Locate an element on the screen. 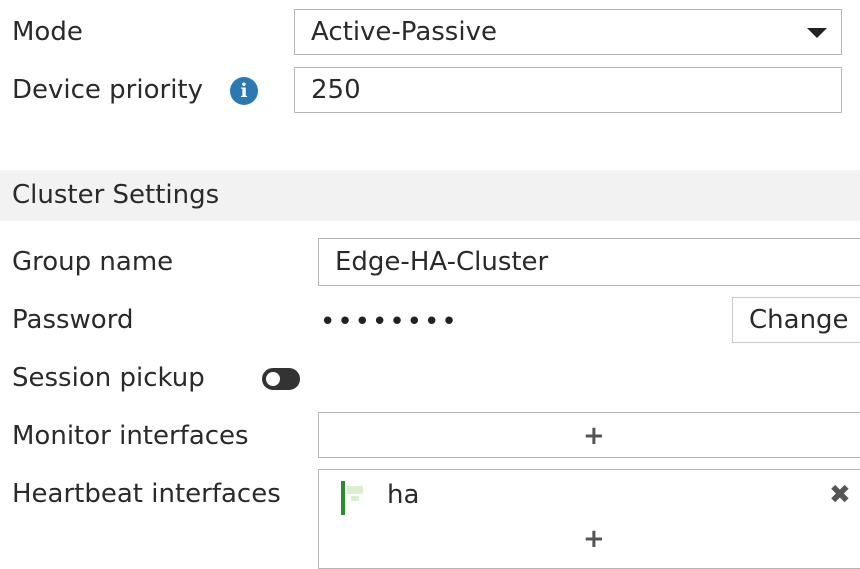 This screenshot has height=569, width=860. mode-select-value: Active-Passive is located at coordinates (404, 32).